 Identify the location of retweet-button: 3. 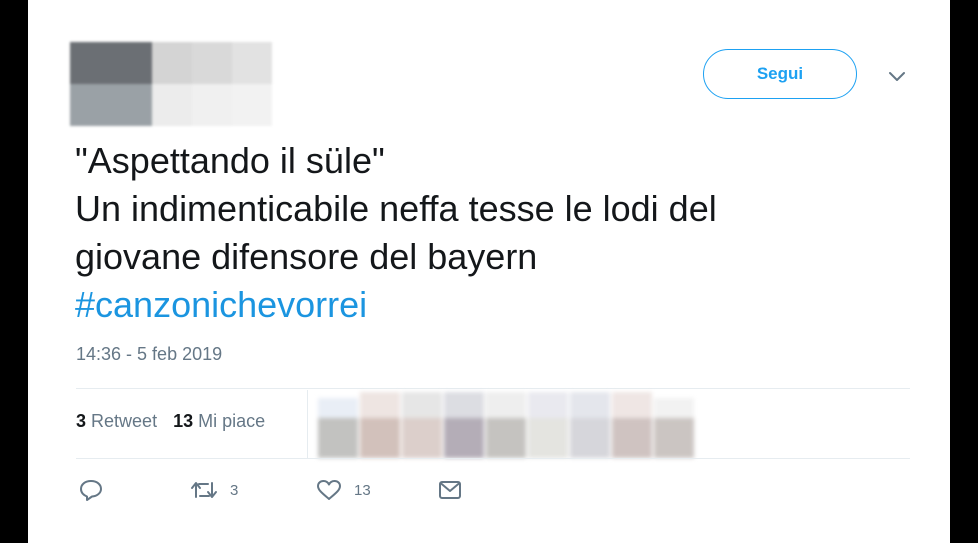
(253, 490).